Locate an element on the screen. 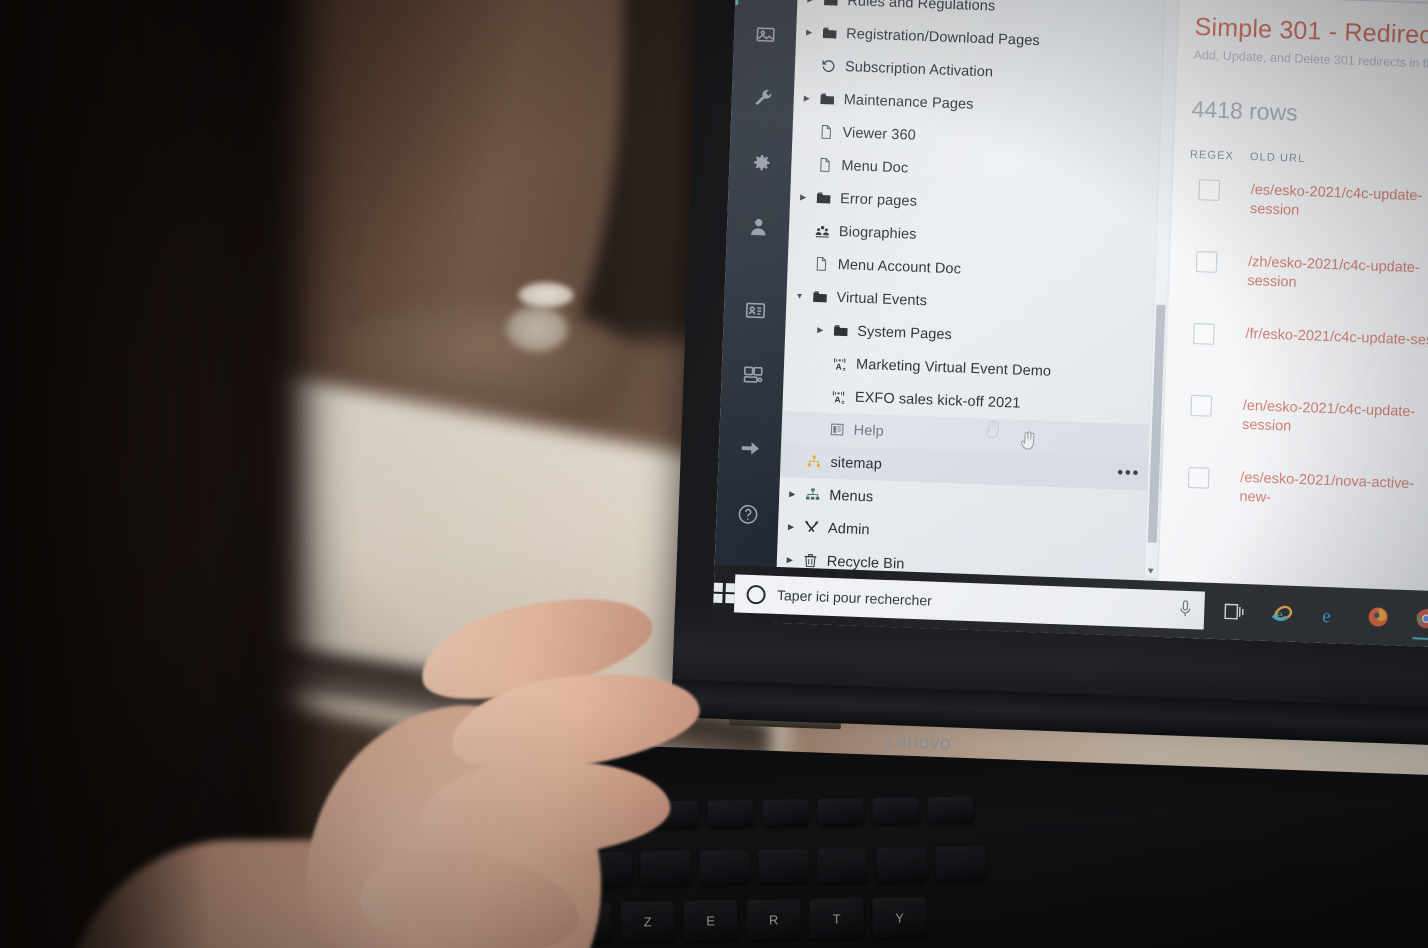 The width and height of the screenshot is (1428, 948). key-f5 is located at coordinates (785, 812).